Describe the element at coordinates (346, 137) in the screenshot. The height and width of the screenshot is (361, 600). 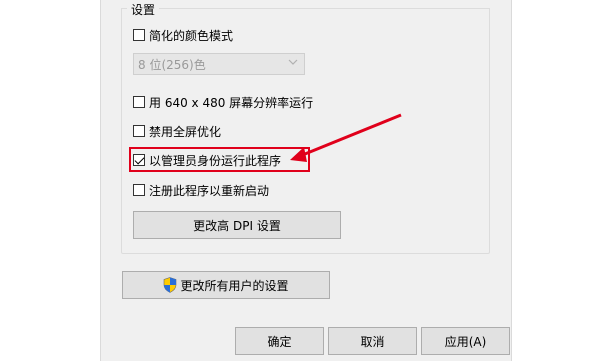
I see `annotation-arrow` at that location.